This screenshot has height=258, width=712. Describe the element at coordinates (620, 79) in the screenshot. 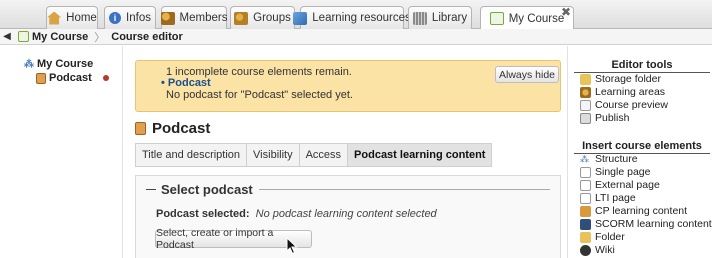

I see `tool-storage-folder: Storage folder` at that location.